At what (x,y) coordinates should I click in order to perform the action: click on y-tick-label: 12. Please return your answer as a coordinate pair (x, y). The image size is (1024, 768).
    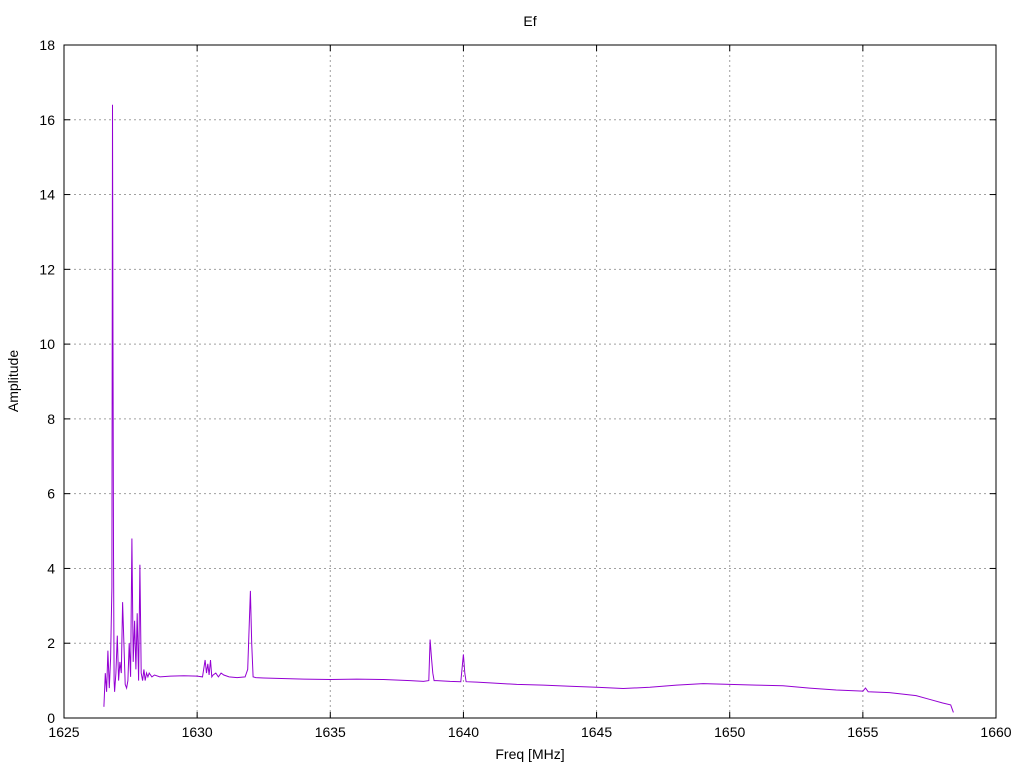
    Looking at the image, I should click on (47, 269).